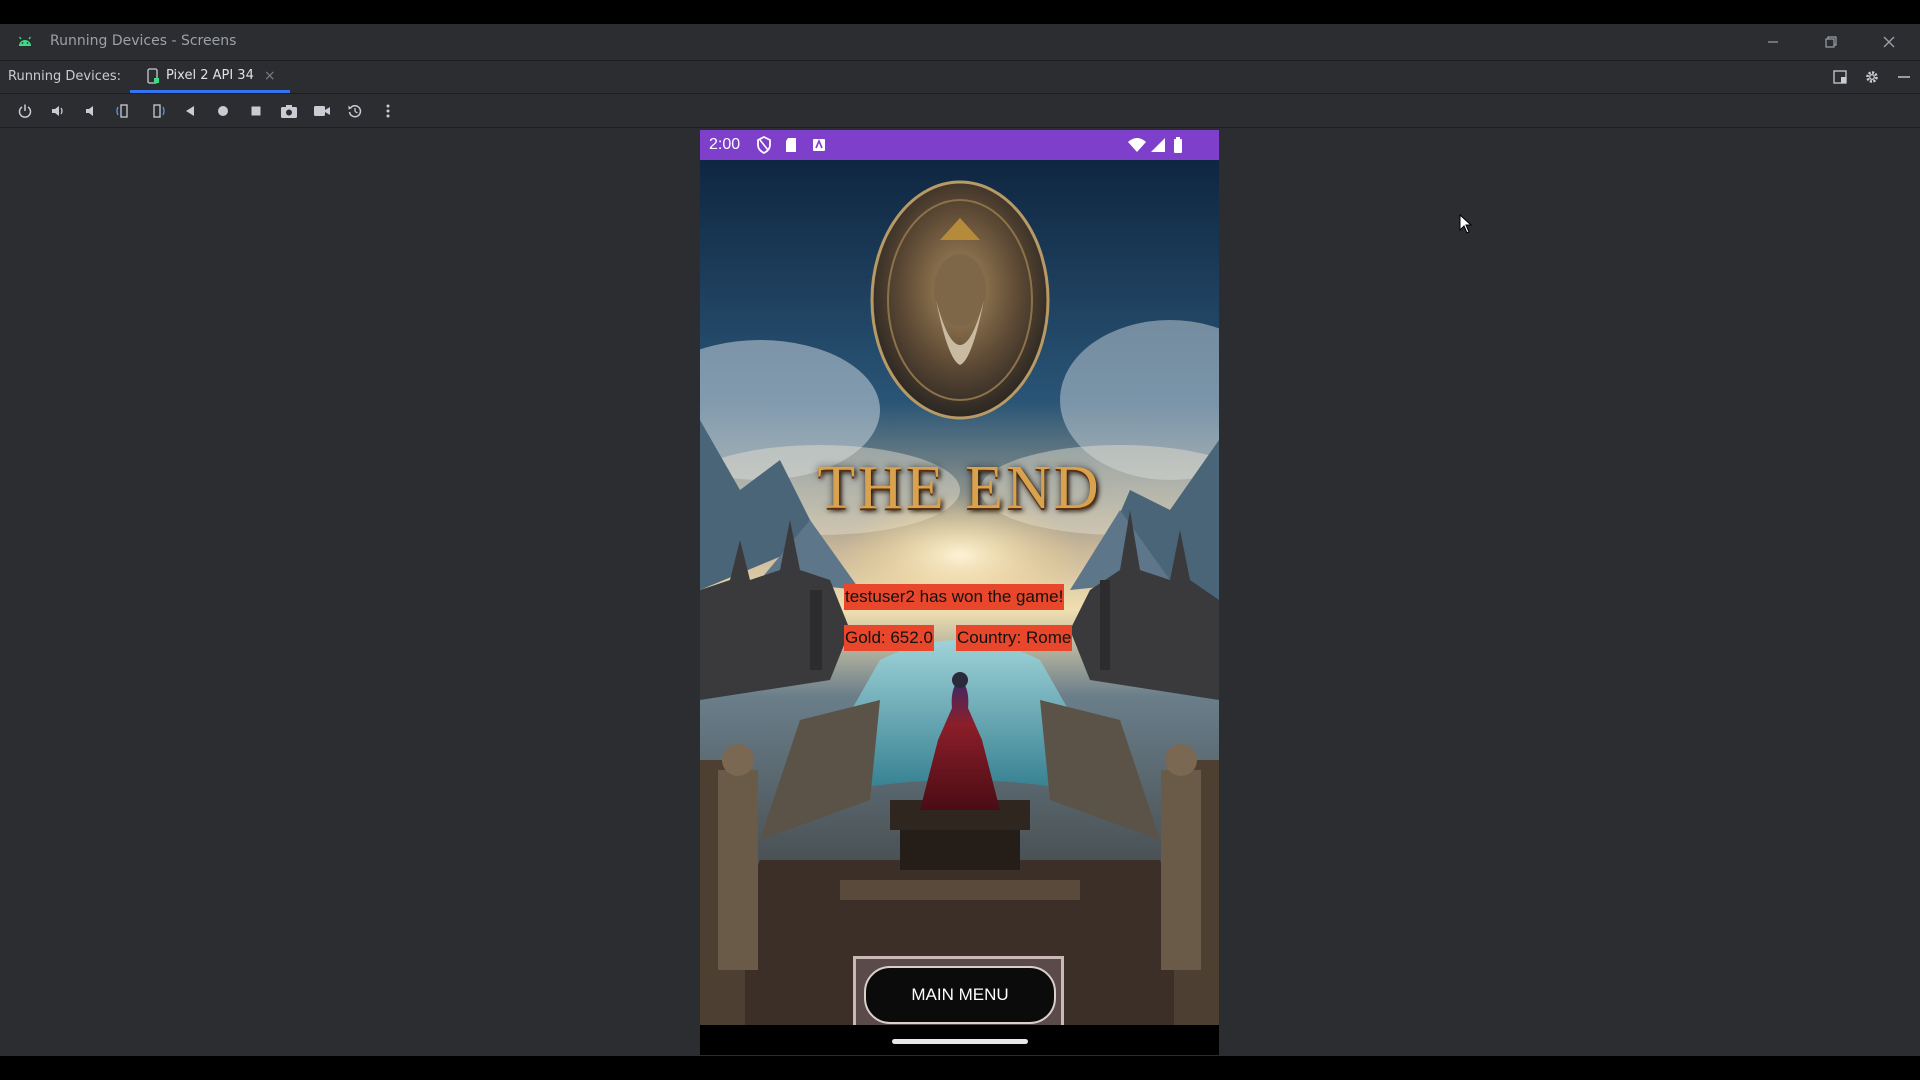 The width and height of the screenshot is (1920, 1080). I want to click on country-banner: Country: Rome, so click(1014, 638).